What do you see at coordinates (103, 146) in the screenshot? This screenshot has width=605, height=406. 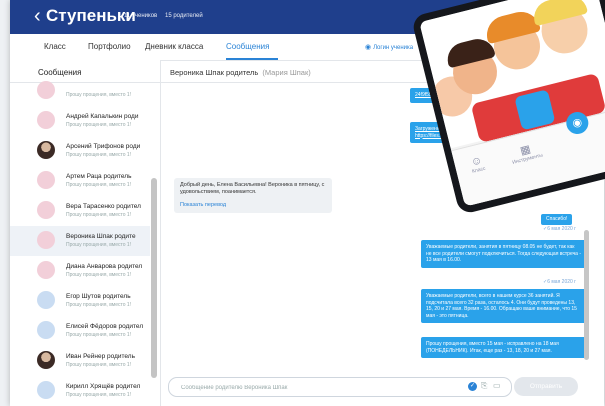 I see `contact-name: Арсений Трифонов роди` at bounding box center [103, 146].